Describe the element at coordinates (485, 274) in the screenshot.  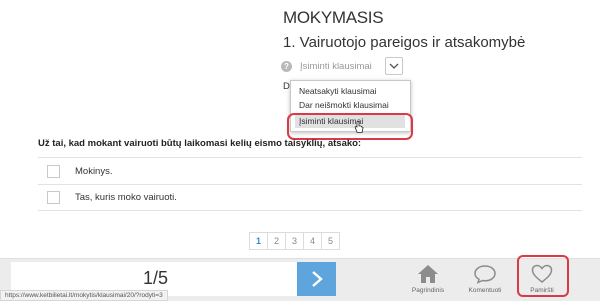
I see `comment-icon` at that location.